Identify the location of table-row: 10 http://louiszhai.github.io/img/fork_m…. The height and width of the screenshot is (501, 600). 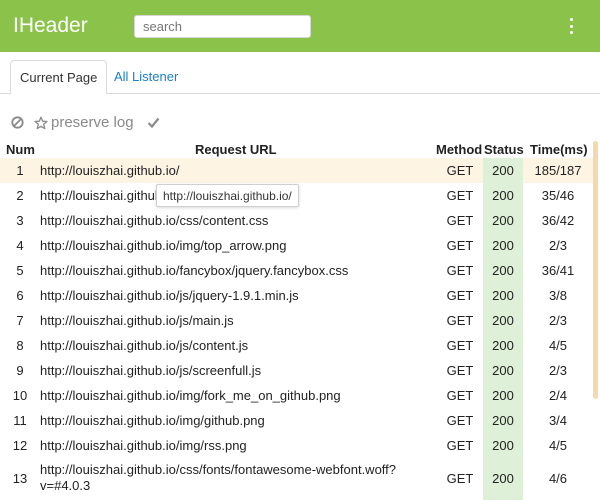
(296, 395).